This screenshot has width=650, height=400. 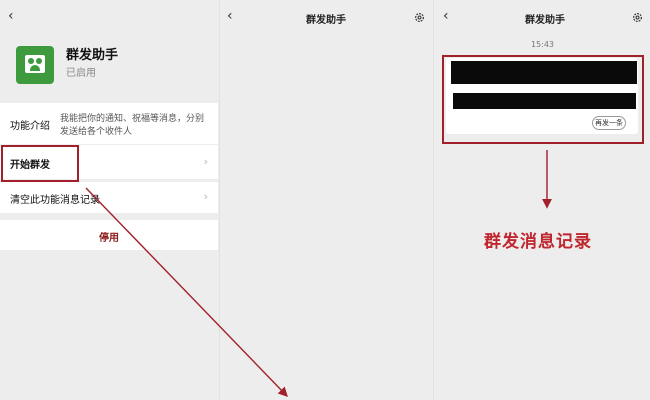 What do you see at coordinates (538, 242) in the screenshot?
I see `history-annotation-label: 群发消息记录` at bounding box center [538, 242].